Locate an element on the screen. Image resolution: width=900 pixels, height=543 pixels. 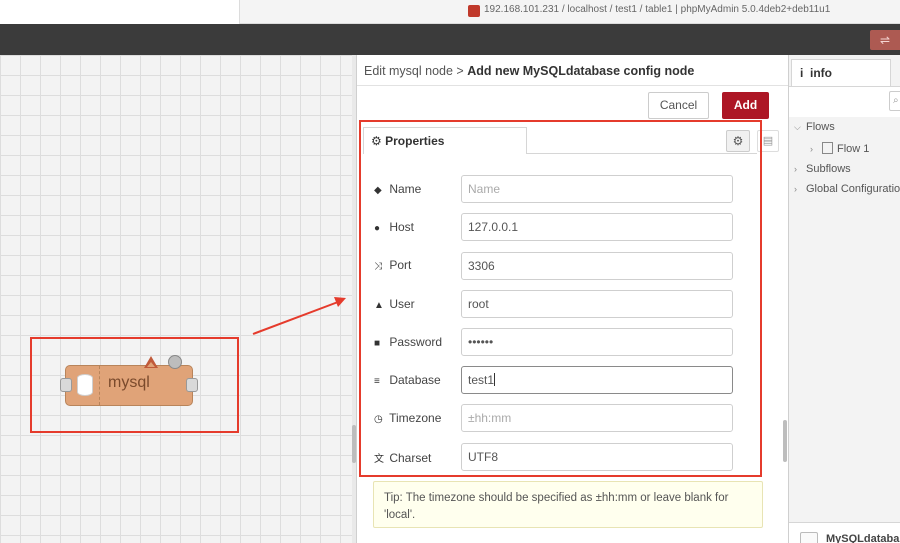
flow-icon is located at coordinates (827, 148).